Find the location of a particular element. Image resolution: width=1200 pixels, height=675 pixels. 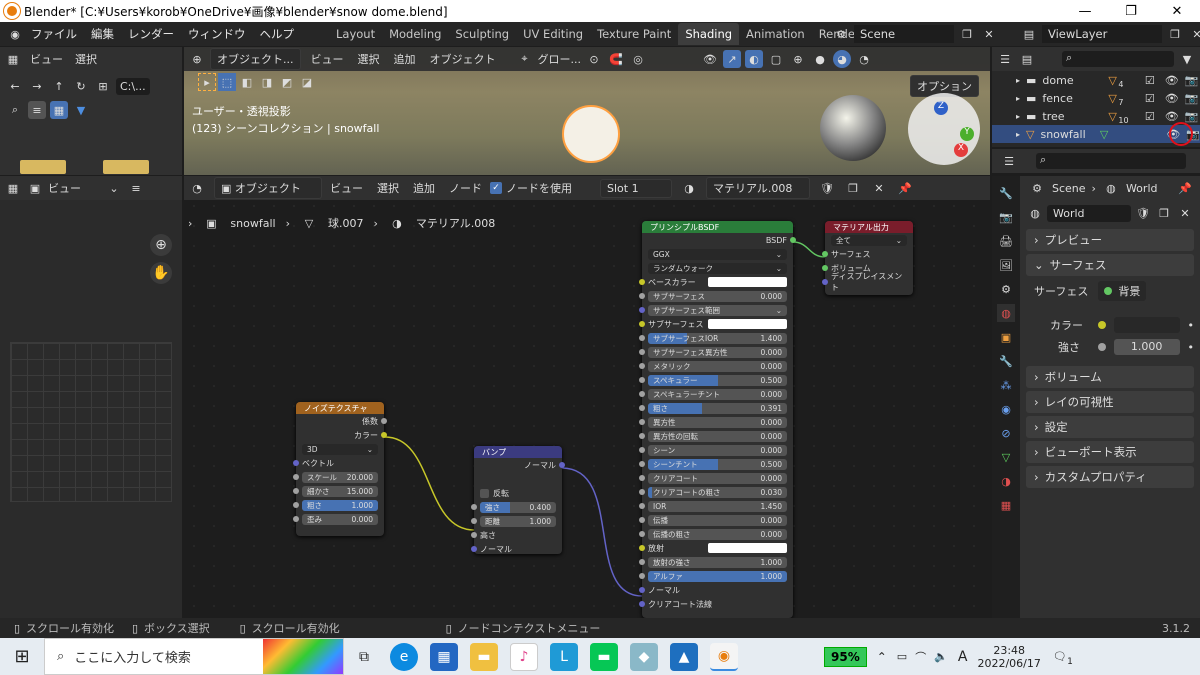

select-subtract-icon: ◨ is located at coordinates (267, 82).